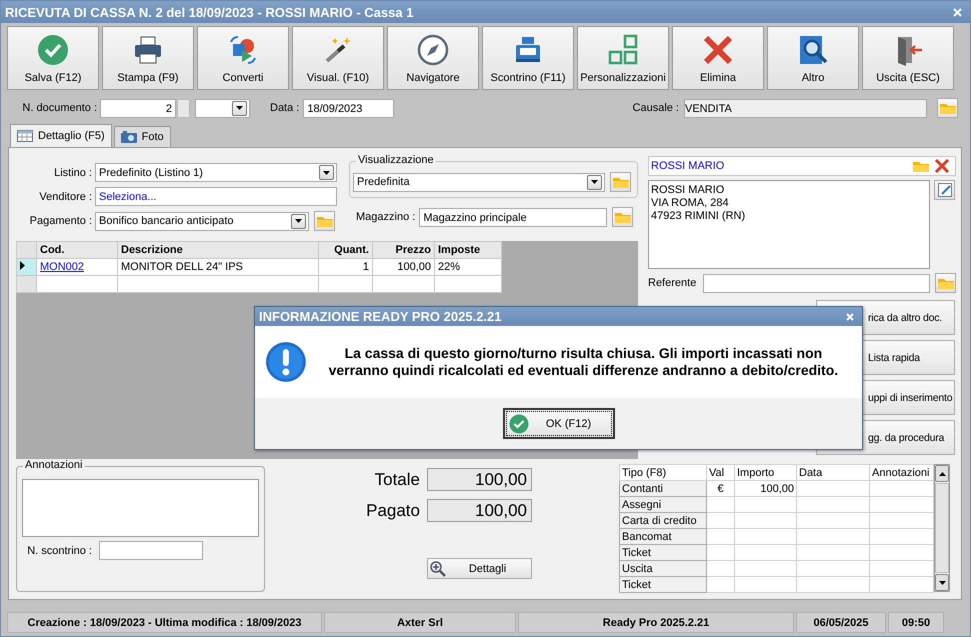 The width and height of the screenshot is (971, 637). Describe the element at coordinates (513, 217) in the screenshot. I see `magazzino-field: Magazzino principale` at that location.